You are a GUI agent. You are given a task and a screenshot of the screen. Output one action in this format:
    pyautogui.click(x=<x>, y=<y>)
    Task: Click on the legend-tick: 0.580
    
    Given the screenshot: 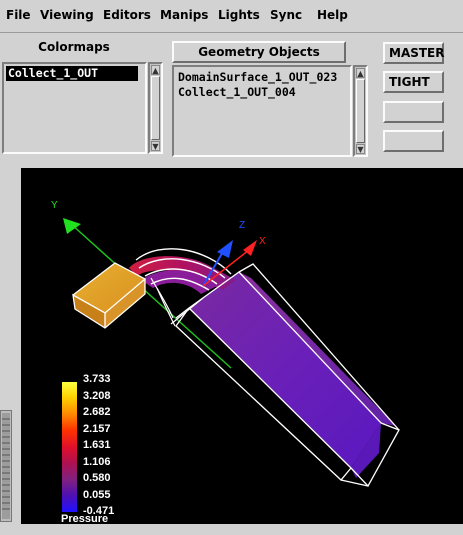 What is the action you would take?
    pyautogui.click(x=97, y=478)
    